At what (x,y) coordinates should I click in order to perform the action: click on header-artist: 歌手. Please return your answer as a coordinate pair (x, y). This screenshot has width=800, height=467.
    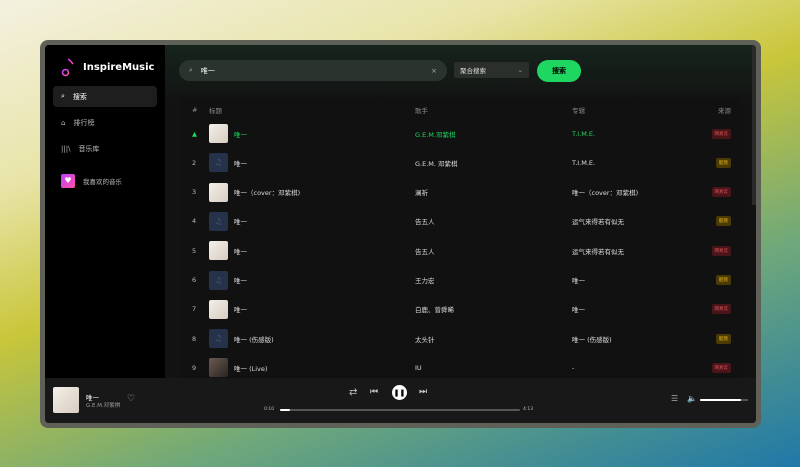
    Looking at the image, I should click on (421, 111).